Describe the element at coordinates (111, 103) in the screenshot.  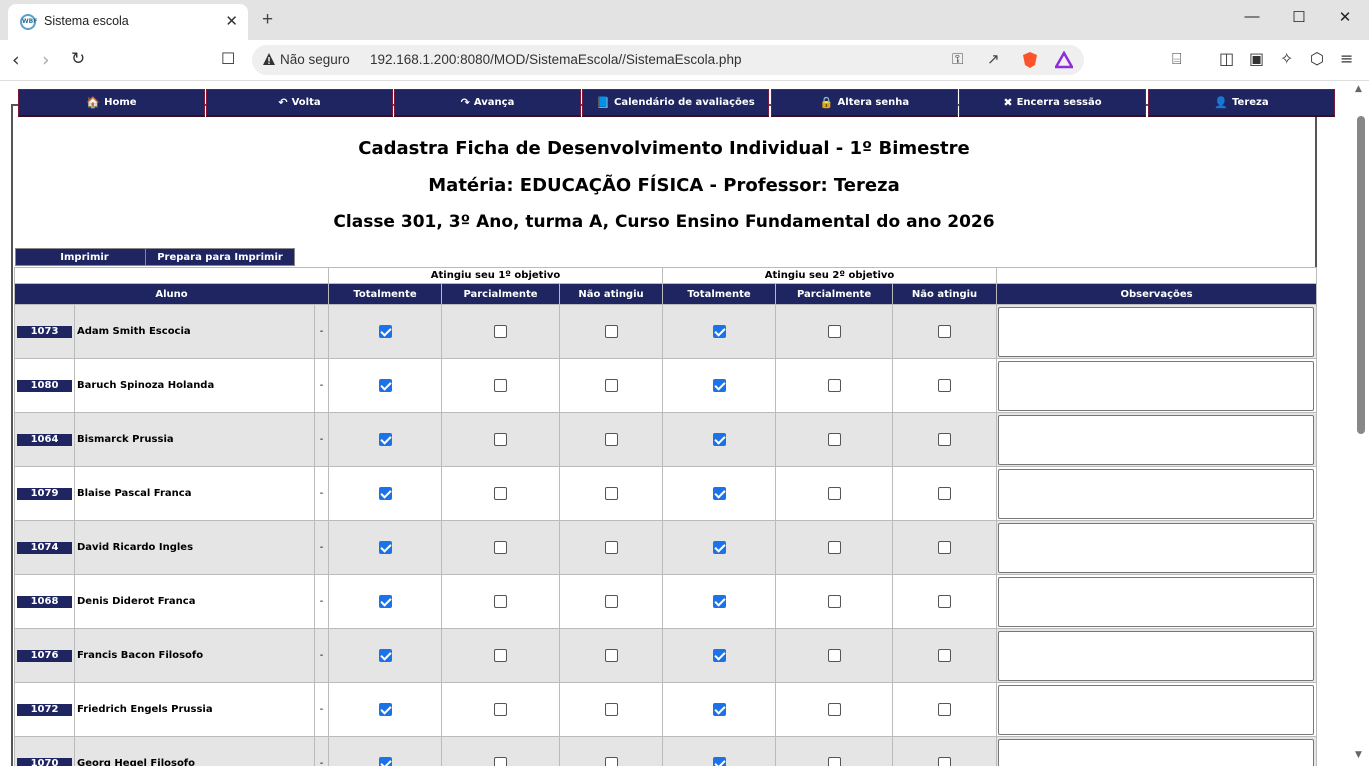
I see `menu-home-button: 🏠 Home` at that location.